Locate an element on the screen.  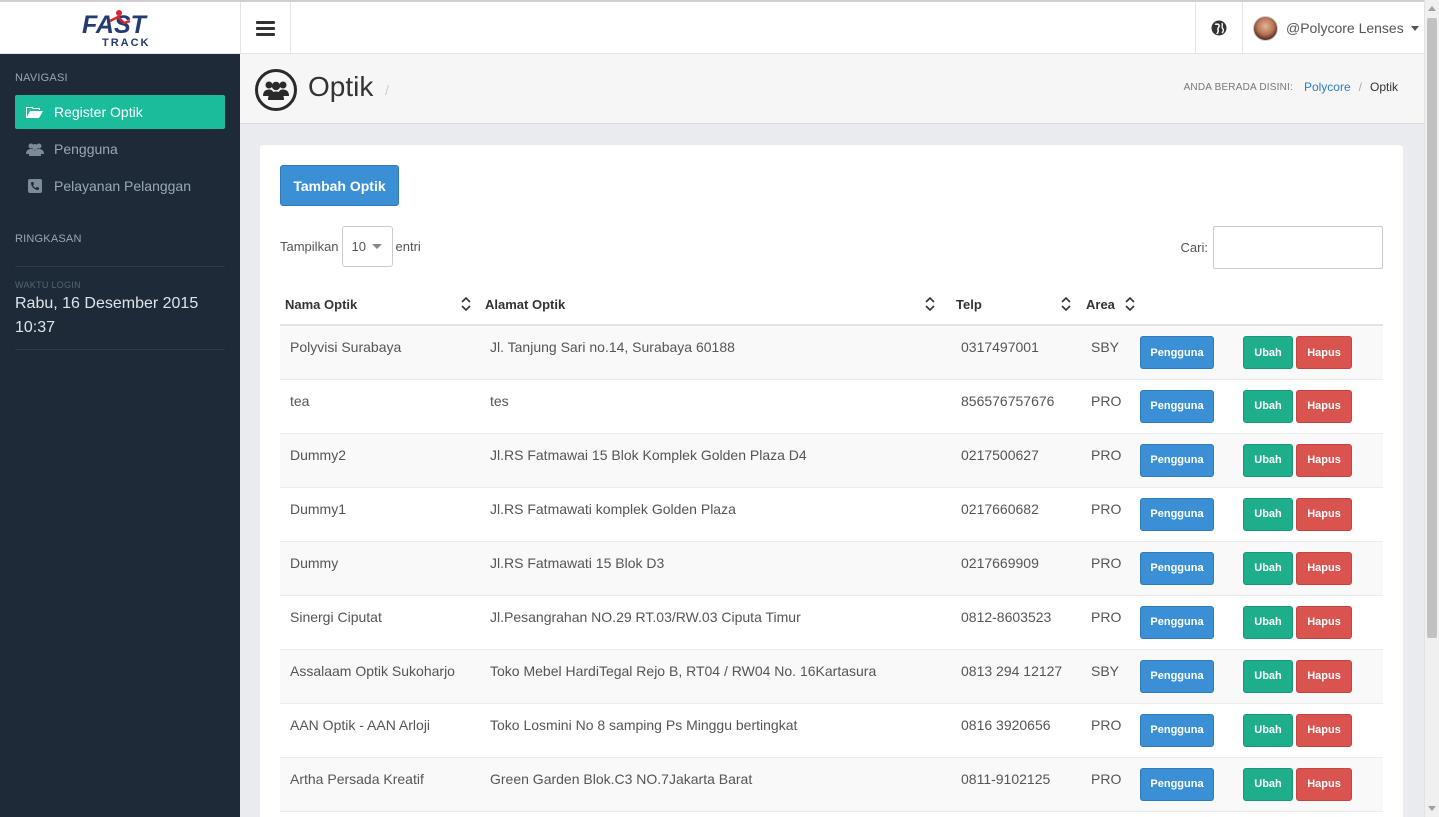
breadcrumb-current: Optik is located at coordinates (1383, 87).